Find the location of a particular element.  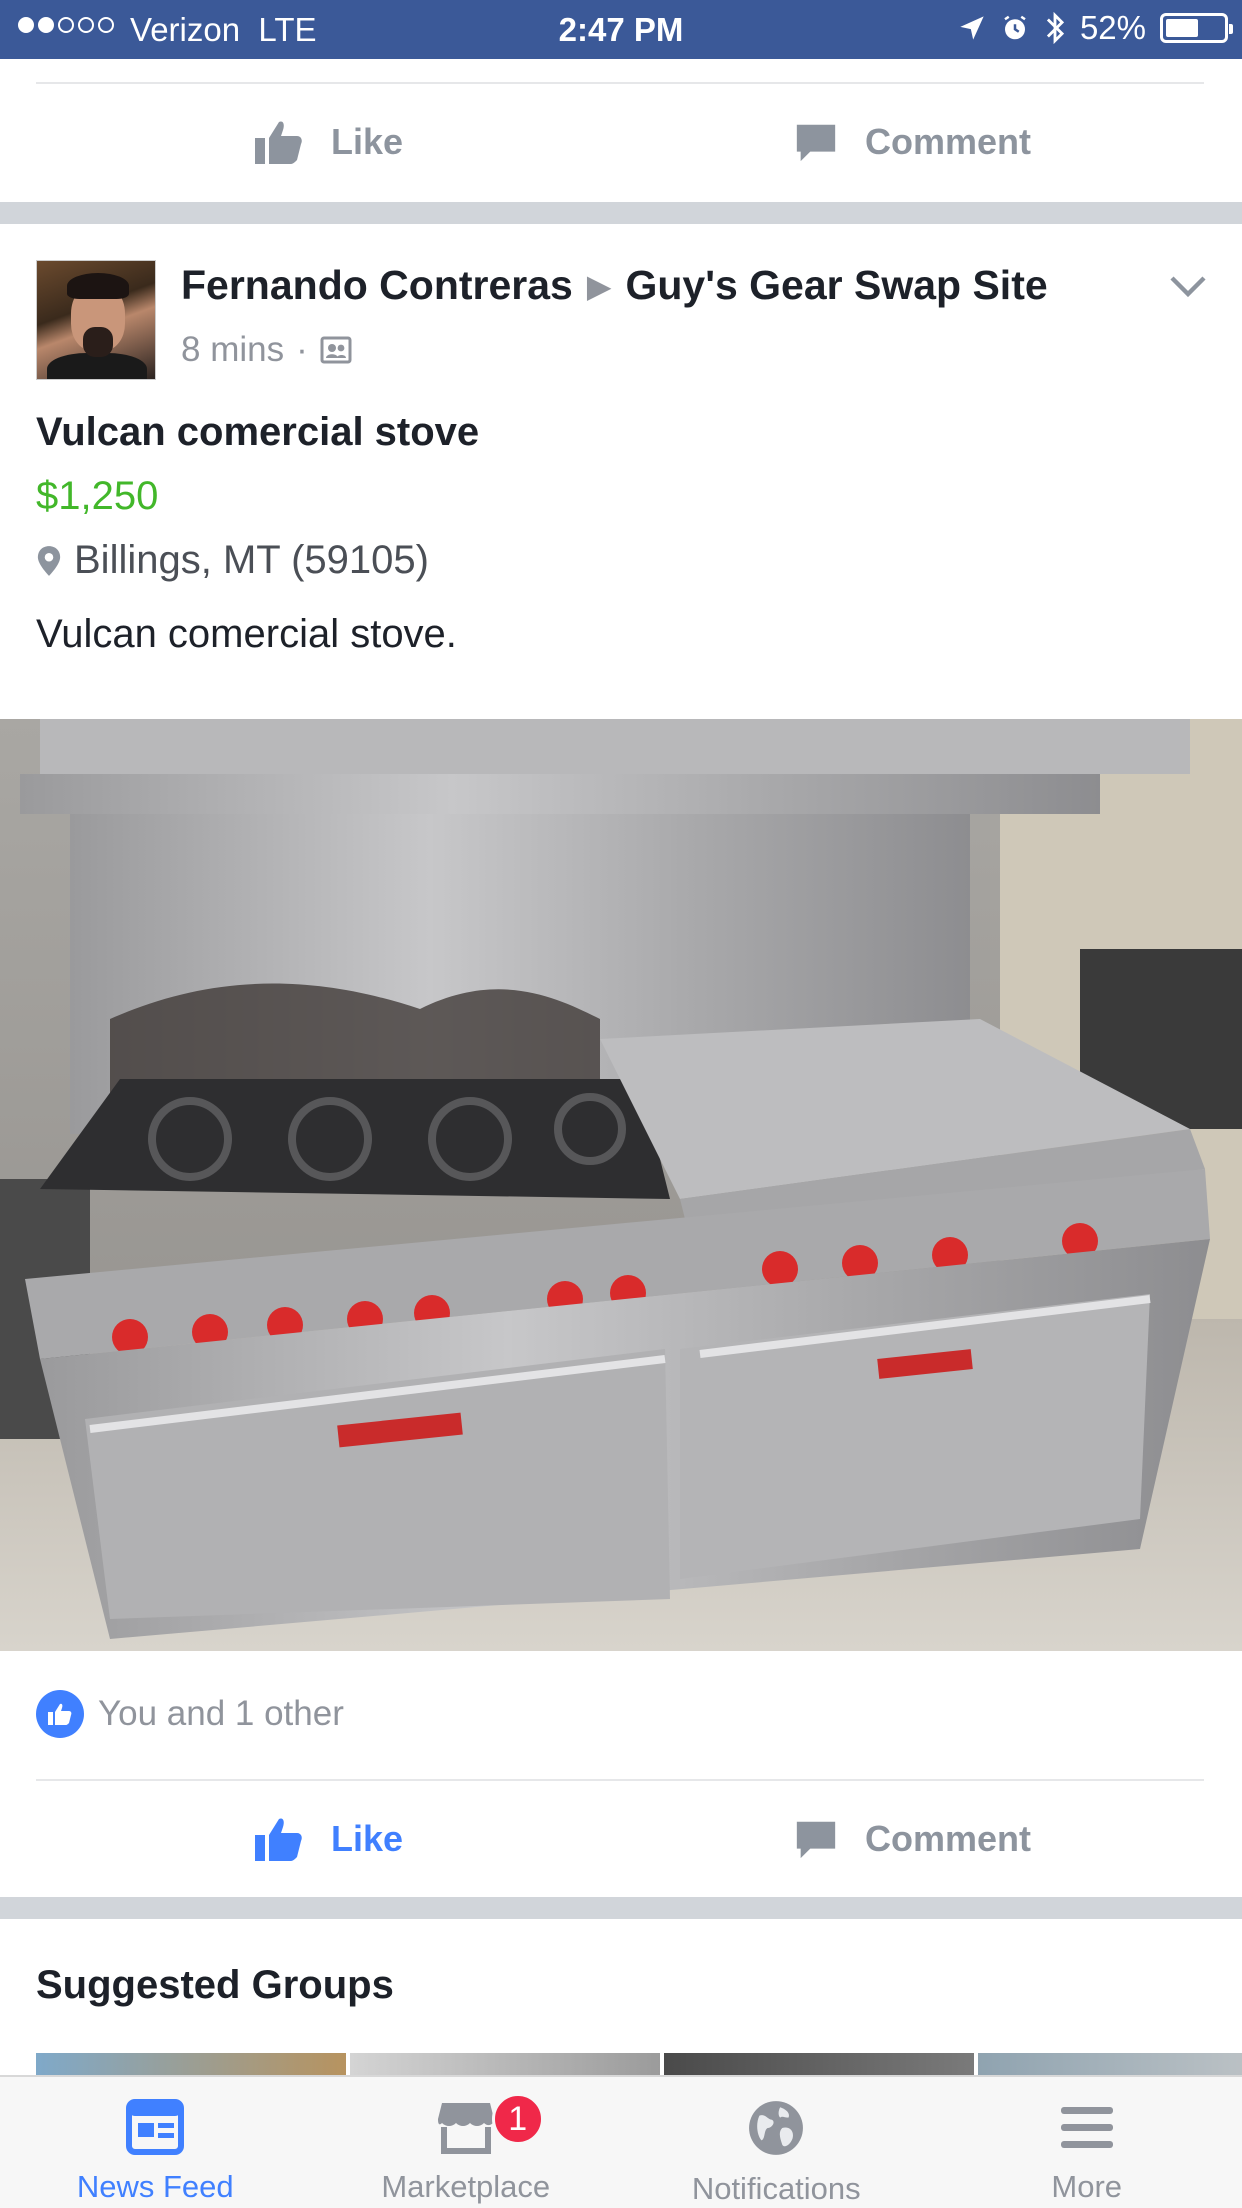

listing-title: Vulcan comercial stove is located at coordinates (258, 432).